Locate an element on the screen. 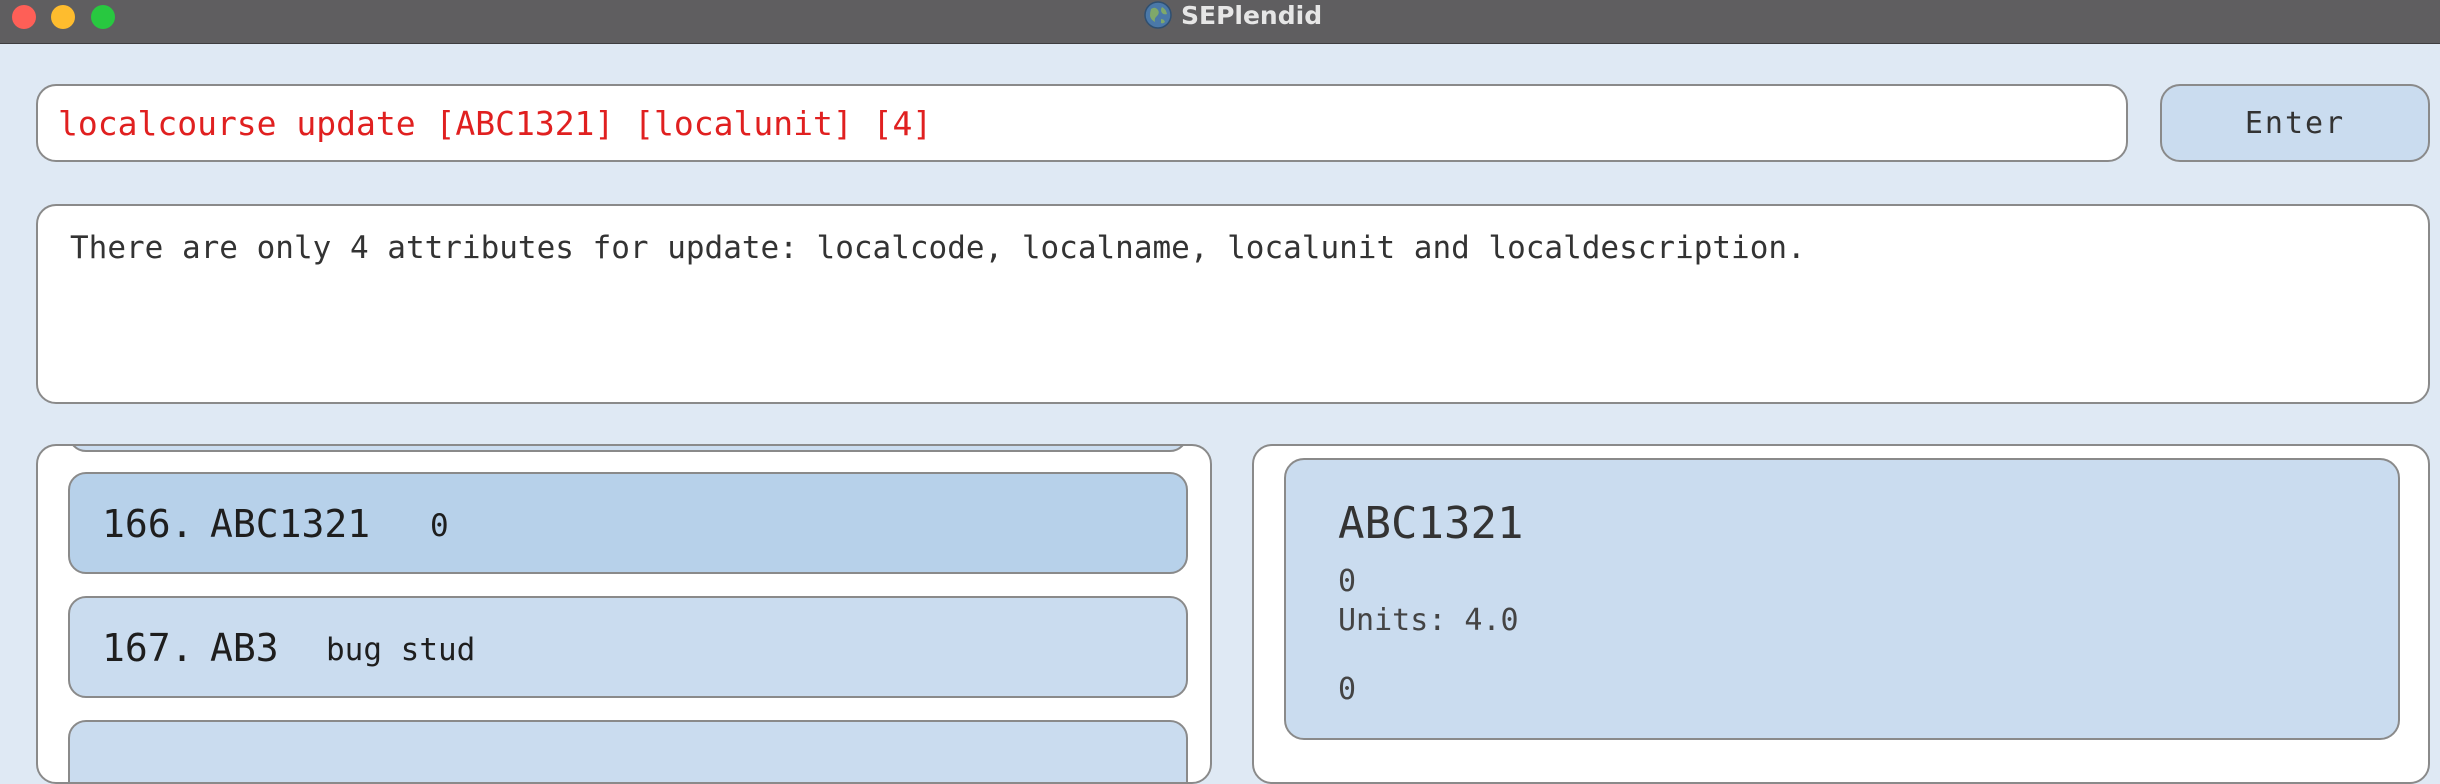 The image size is (2440, 784). title-bar: SEPlendid is located at coordinates (1220, 22).